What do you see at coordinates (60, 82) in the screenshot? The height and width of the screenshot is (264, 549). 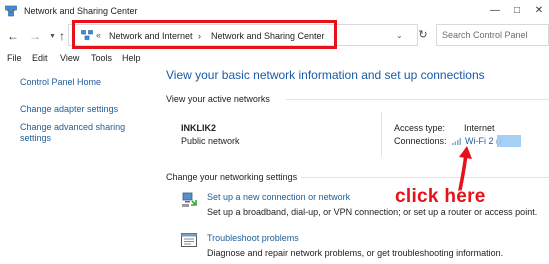 I see `sidebar-item-control-panel-home: Control Panel Home` at bounding box center [60, 82].